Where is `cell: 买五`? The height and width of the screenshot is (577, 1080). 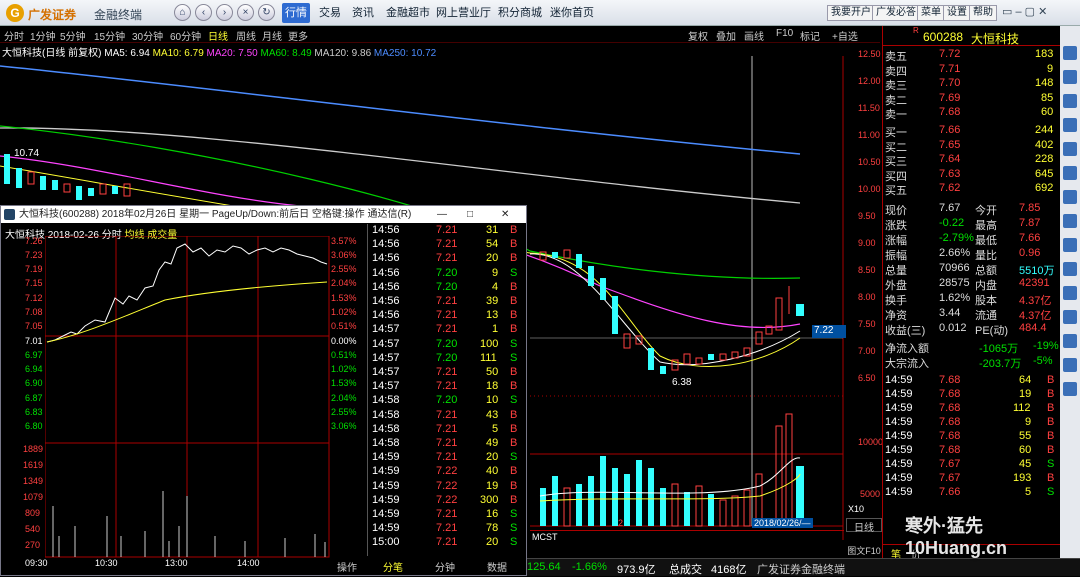 cell: 买五 is located at coordinates (896, 191).